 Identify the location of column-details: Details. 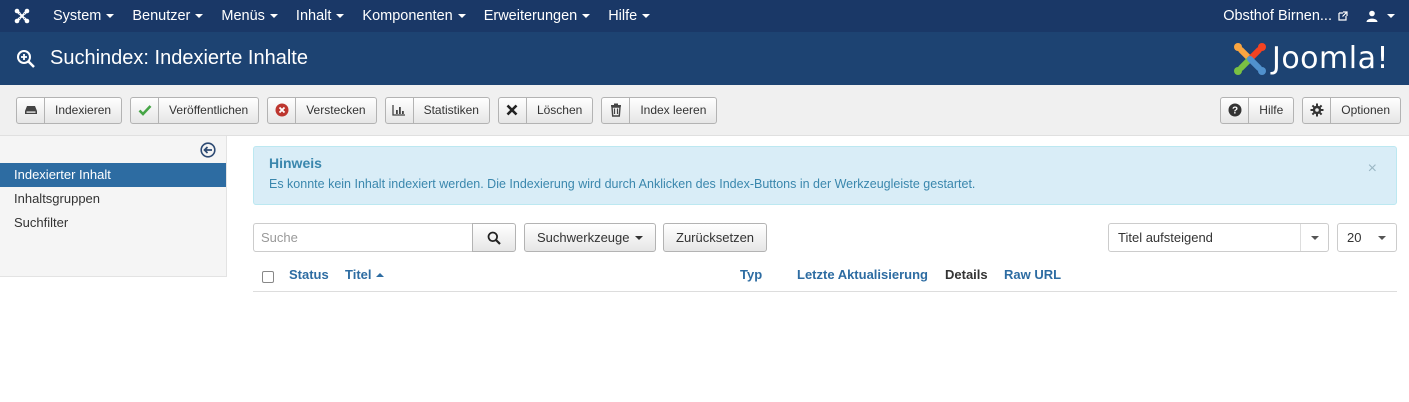
(966, 274).